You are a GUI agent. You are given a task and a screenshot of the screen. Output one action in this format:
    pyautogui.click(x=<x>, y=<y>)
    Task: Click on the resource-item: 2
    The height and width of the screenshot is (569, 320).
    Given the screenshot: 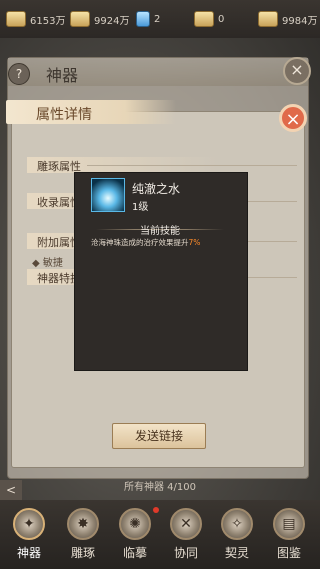 What is the action you would take?
    pyautogui.click(x=148, y=19)
    